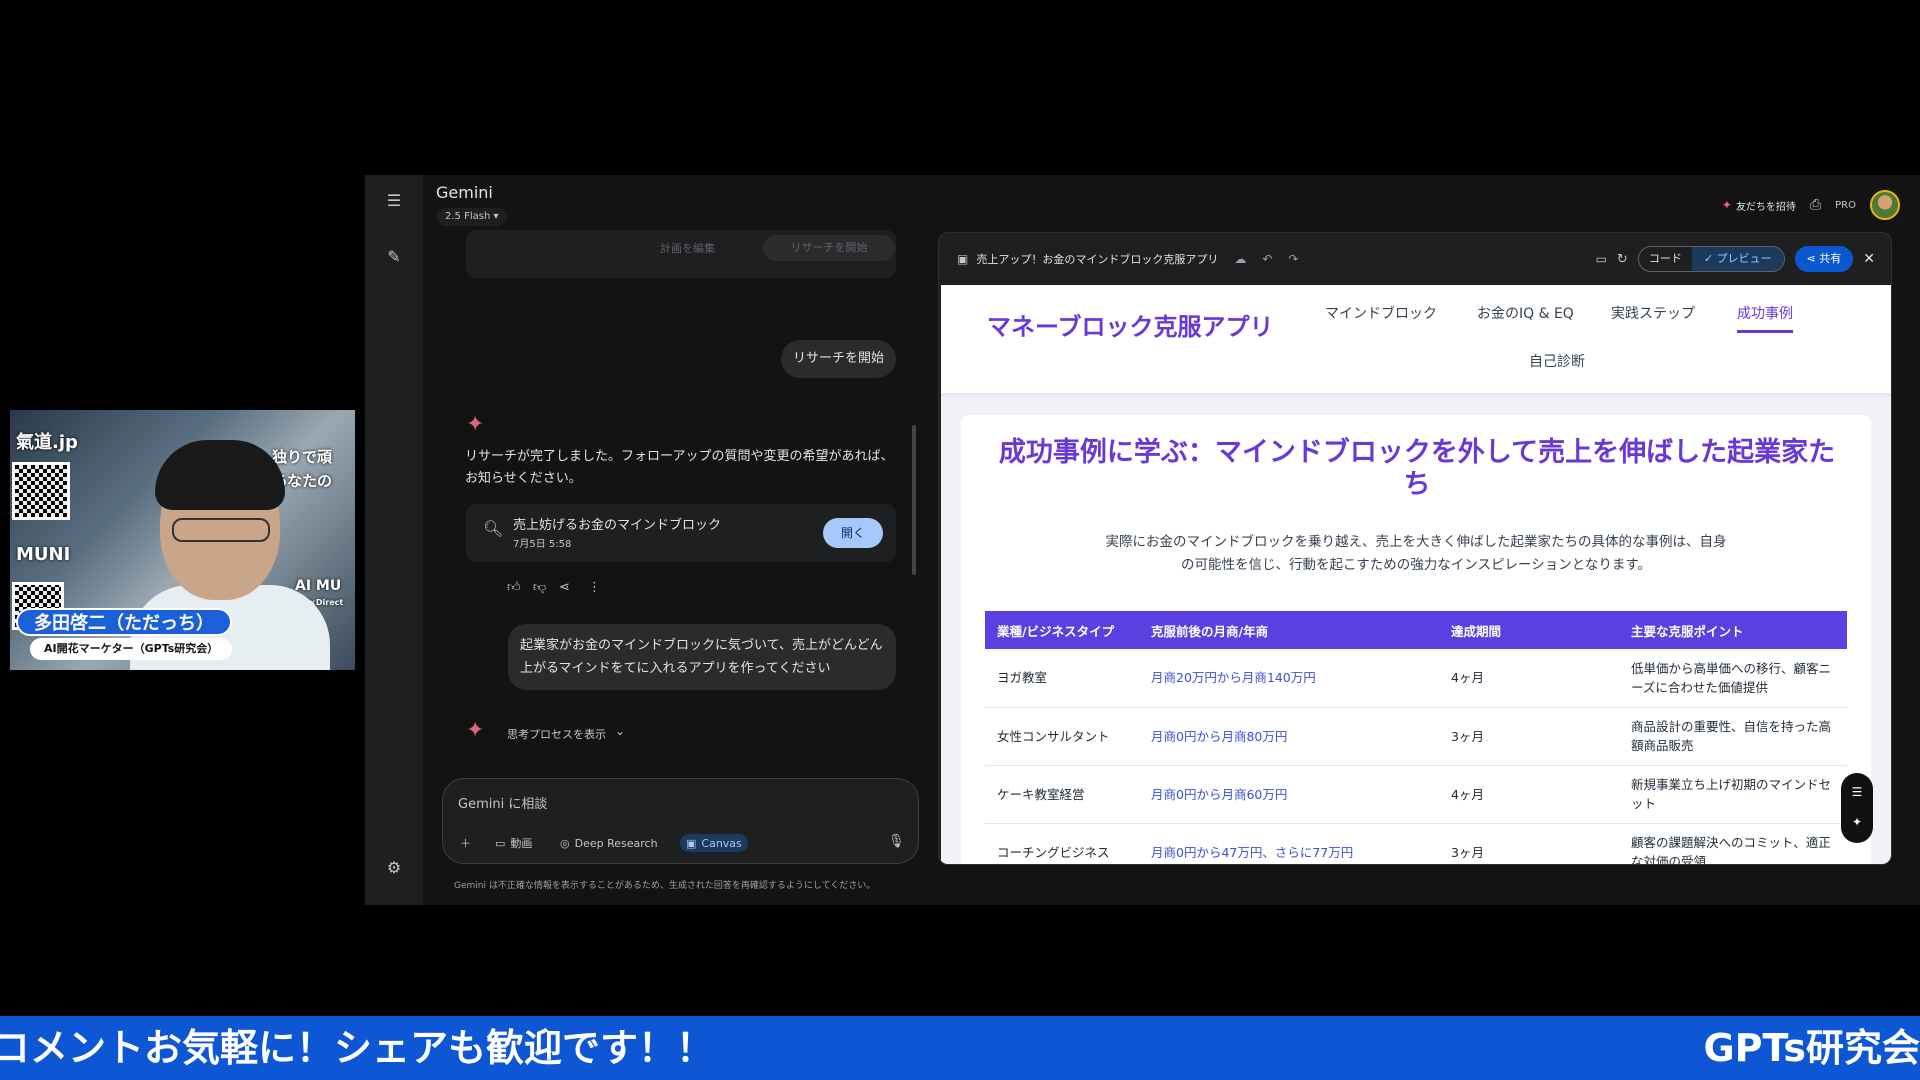 This screenshot has height=1080, width=1920. Describe the element at coordinates (1665, 259) in the screenshot. I see `code-tab: コード` at that location.